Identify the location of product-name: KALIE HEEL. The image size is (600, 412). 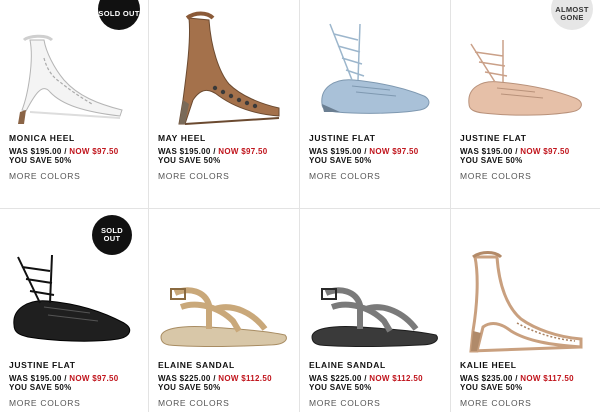
(528, 365).